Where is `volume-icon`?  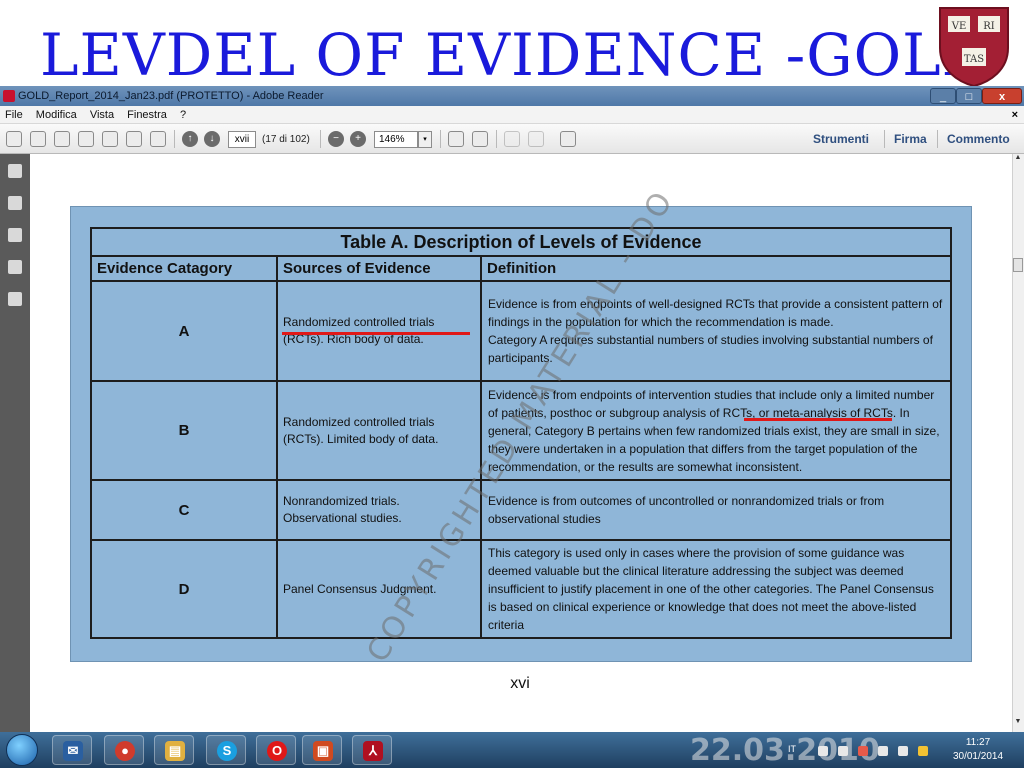
volume-icon is located at coordinates (903, 751).